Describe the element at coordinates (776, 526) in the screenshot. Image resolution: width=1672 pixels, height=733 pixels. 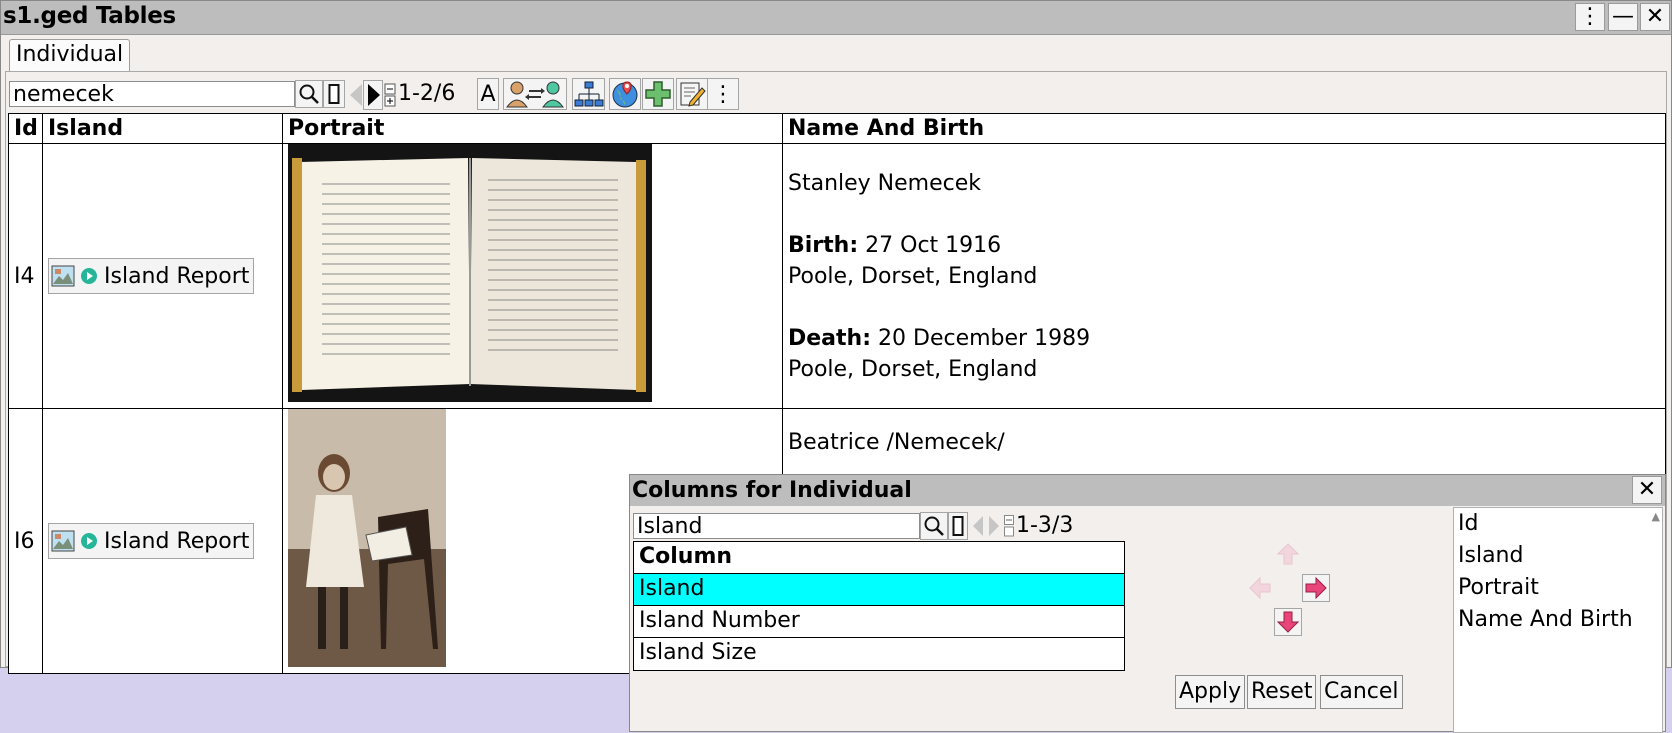
I see `column-search-input` at that location.